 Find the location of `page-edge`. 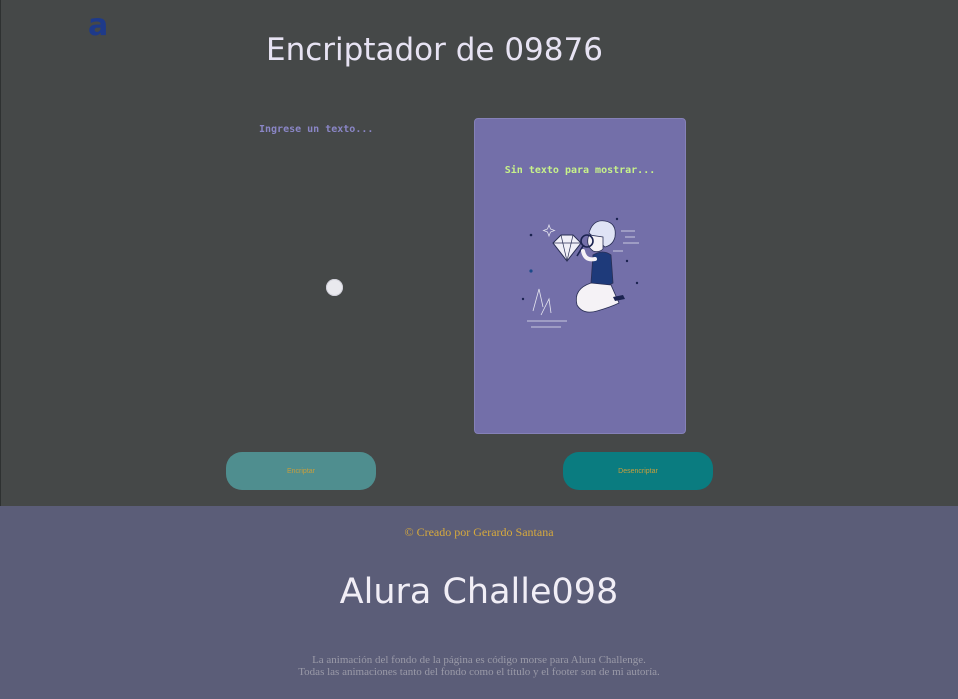

page-edge is located at coordinates (0, 253).